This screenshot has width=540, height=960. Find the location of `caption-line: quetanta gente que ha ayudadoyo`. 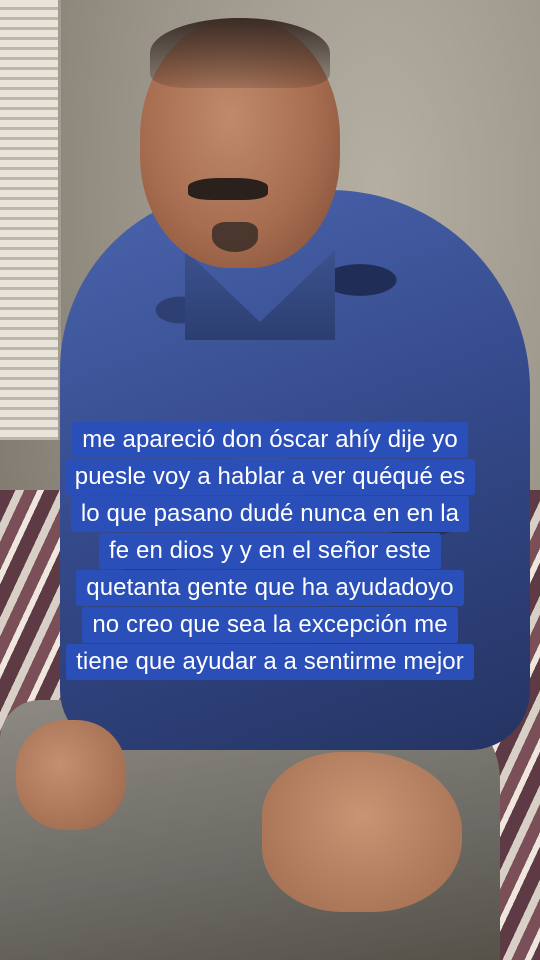

caption-line: quetanta gente que ha ayudadoyo is located at coordinates (270, 588).